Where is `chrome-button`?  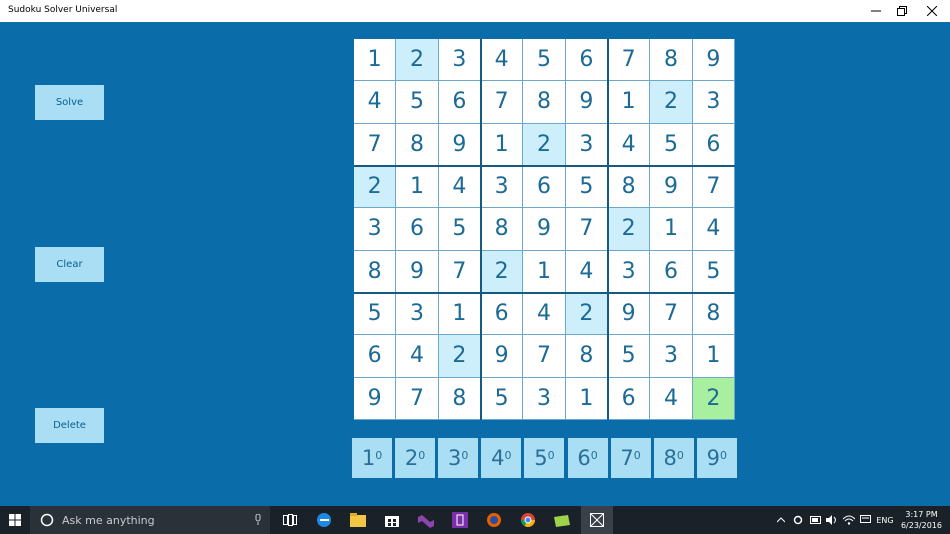
chrome-button is located at coordinates (528, 520).